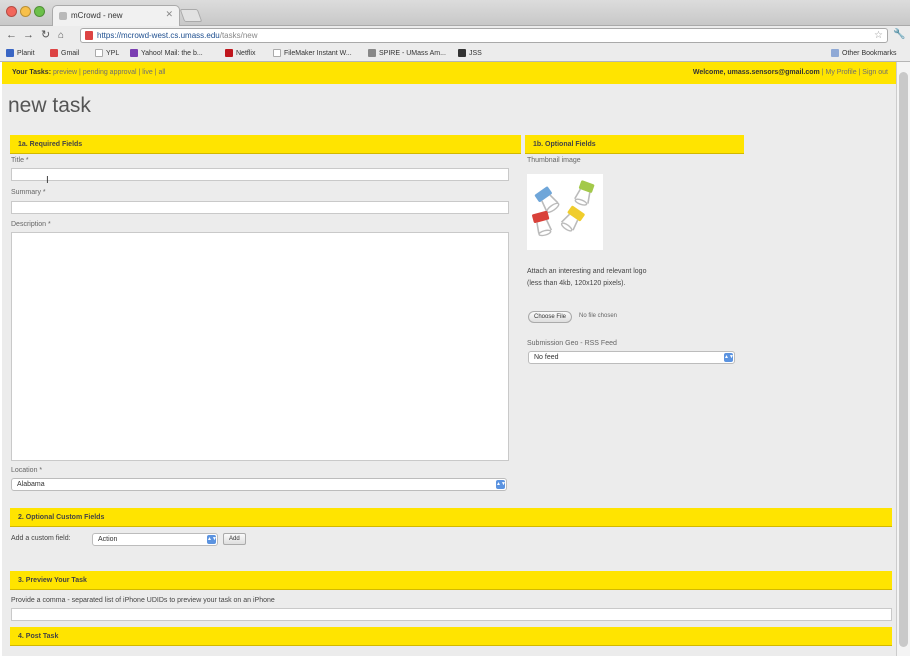 The image size is (910, 656). I want to click on tab-title: mCrowd - new, so click(97, 15).